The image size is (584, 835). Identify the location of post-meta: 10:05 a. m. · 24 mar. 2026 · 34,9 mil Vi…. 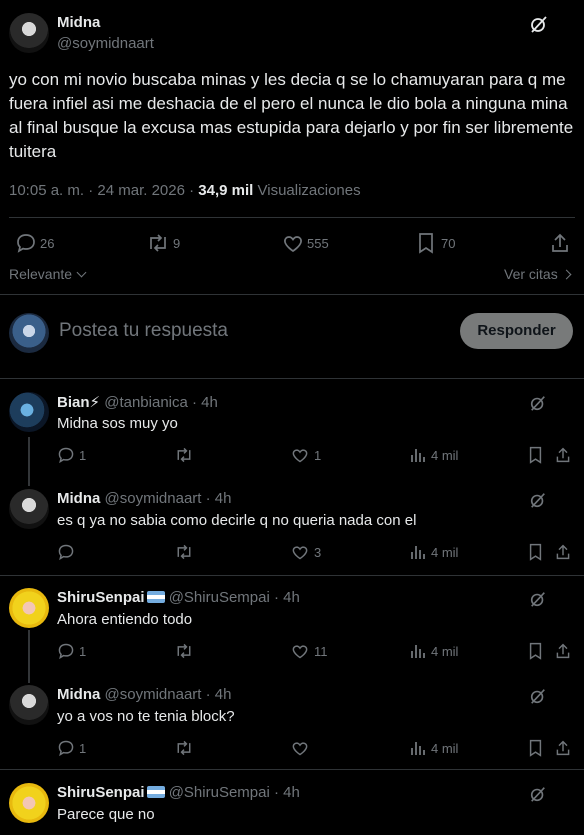
(185, 190).